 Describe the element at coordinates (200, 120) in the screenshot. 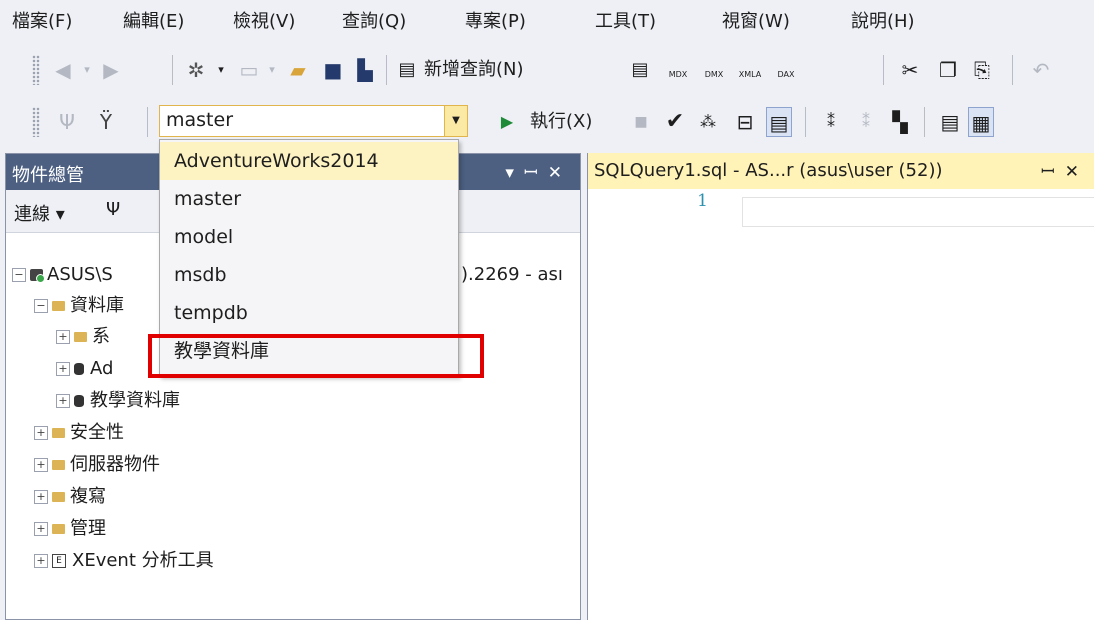

I see `database-selector-value: master` at that location.